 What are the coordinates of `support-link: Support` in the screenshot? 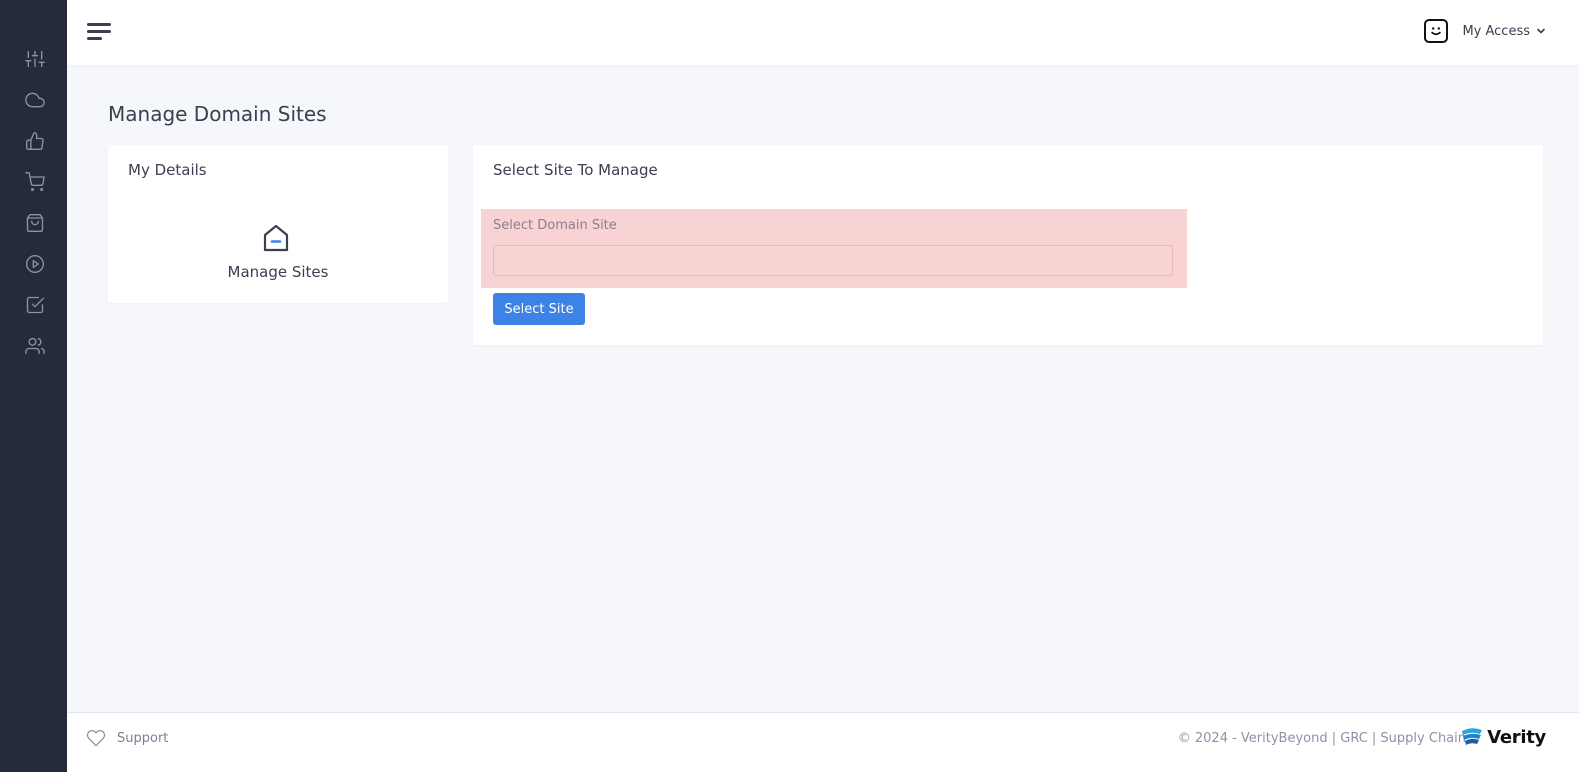 It's located at (127, 738).